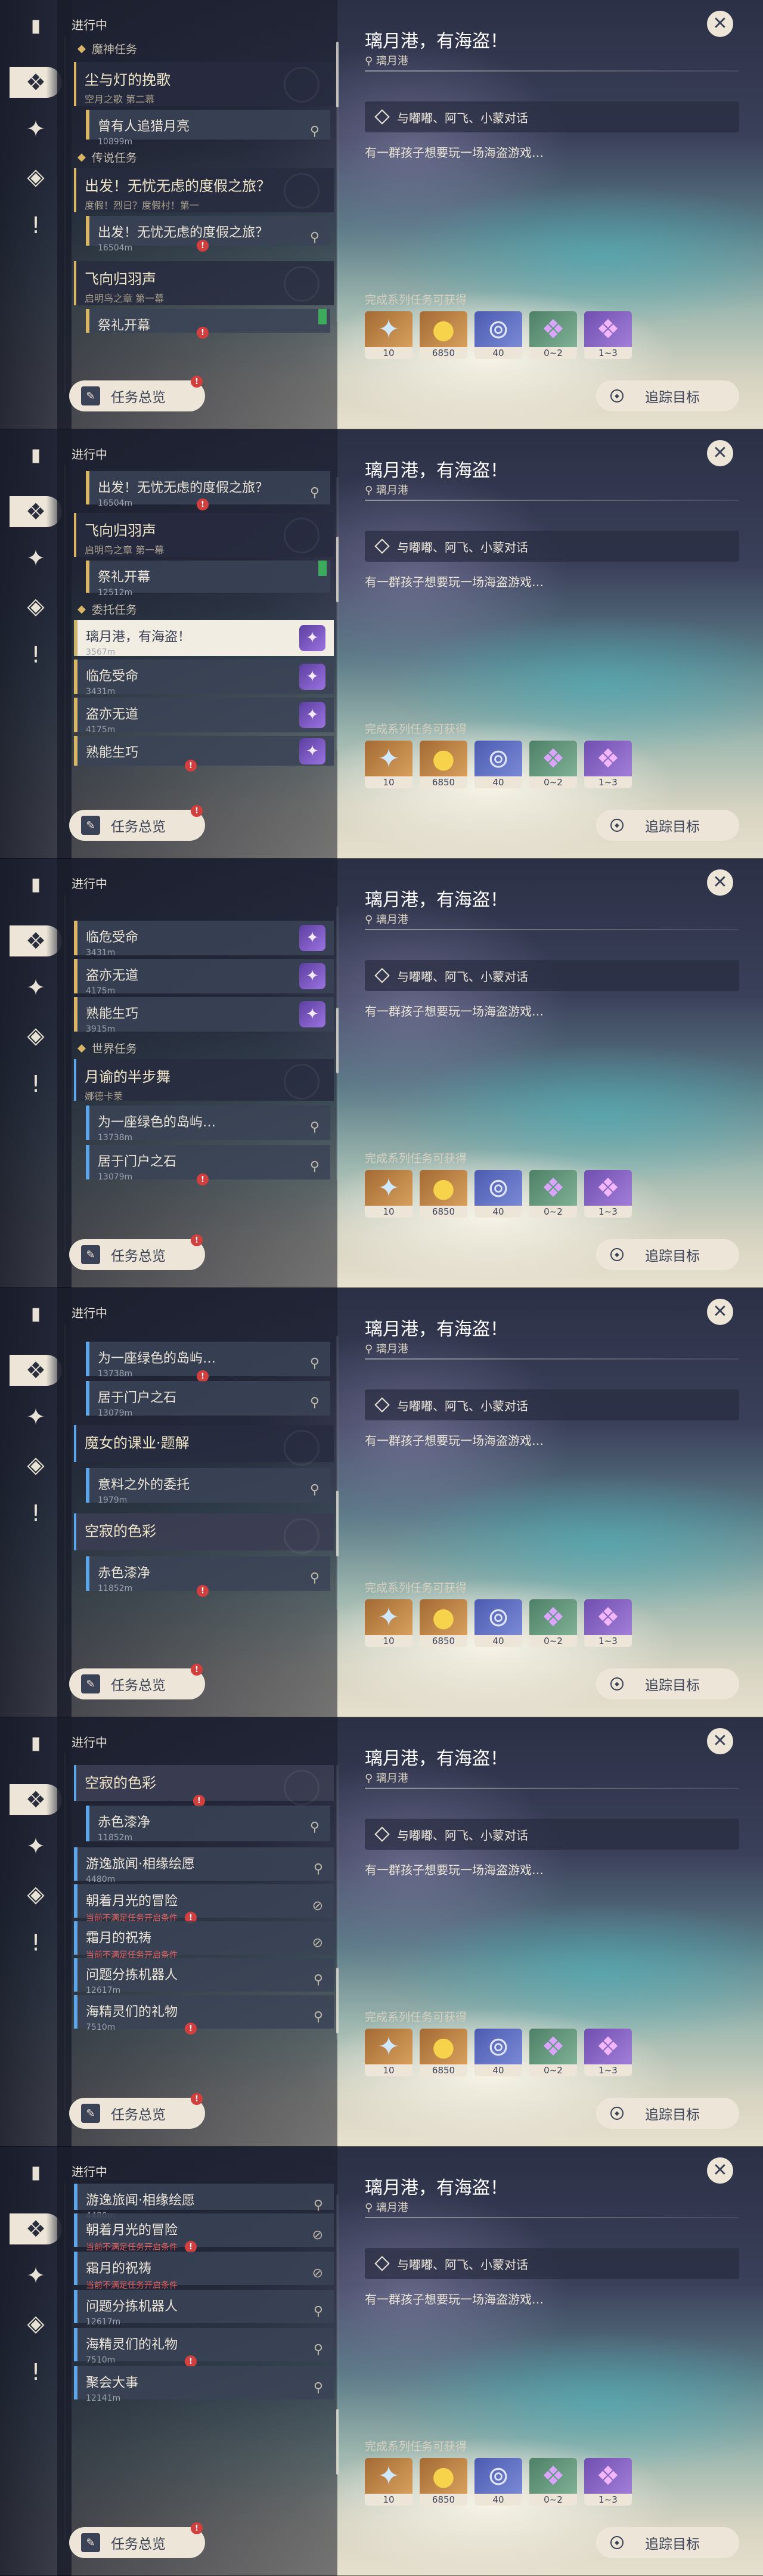  What do you see at coordinates (204, 84) in the screenshot?
I see `quest-group: 尘与灯的挽歌 空月之歌 第二幕` at bounding box center [204, 84].